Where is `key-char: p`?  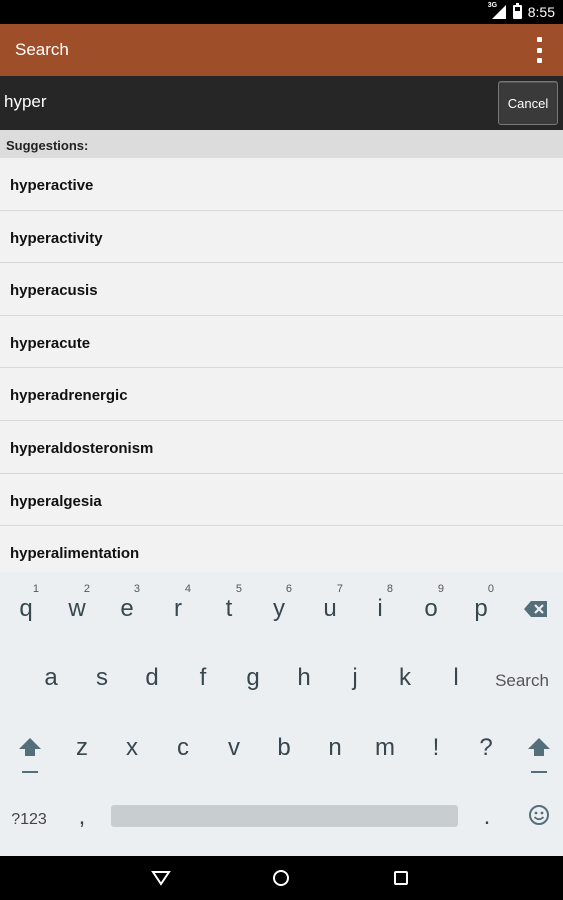
key-char: p is located at coordinates (481, 608).